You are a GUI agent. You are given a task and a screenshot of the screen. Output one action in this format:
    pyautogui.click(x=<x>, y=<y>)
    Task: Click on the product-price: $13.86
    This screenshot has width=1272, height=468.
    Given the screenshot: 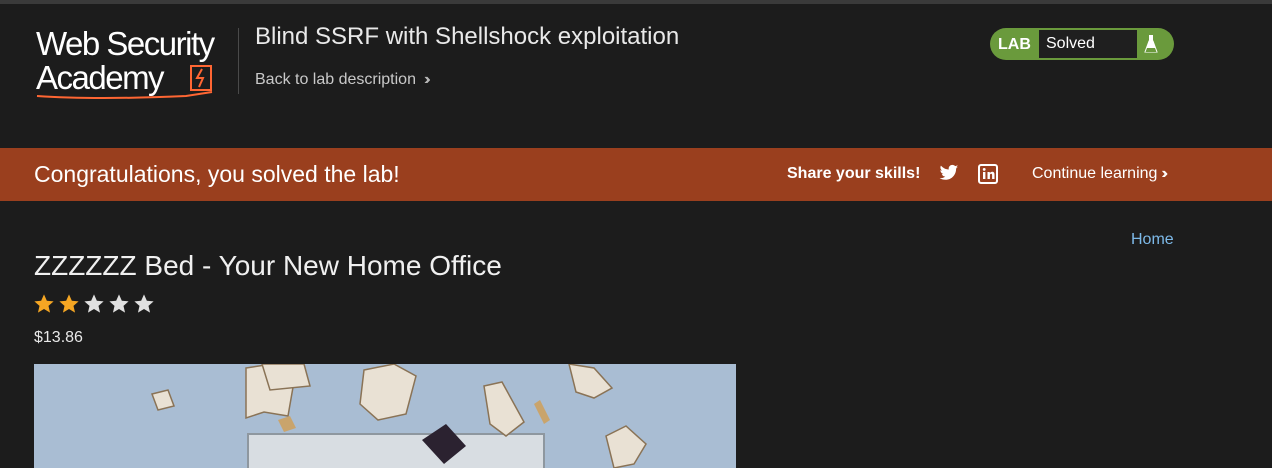 What is the action you would take?
    pyautogui.click(x=58, y=337)
    